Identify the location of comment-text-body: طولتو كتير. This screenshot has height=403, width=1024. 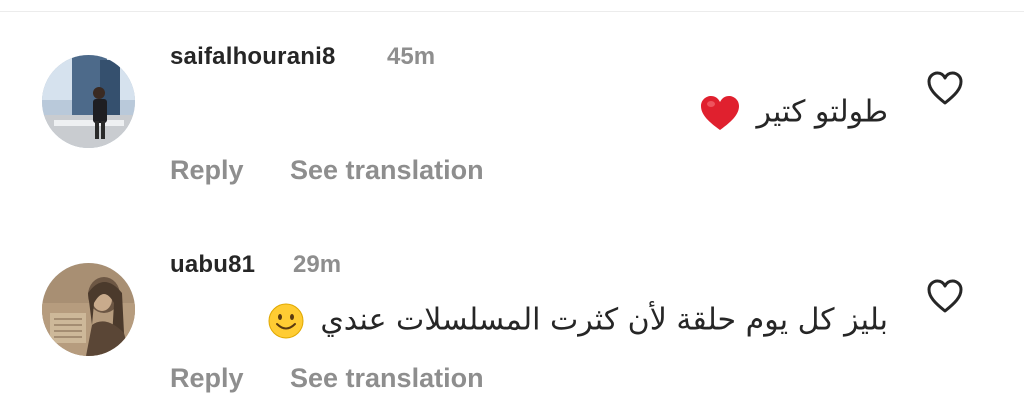
(822, 112).